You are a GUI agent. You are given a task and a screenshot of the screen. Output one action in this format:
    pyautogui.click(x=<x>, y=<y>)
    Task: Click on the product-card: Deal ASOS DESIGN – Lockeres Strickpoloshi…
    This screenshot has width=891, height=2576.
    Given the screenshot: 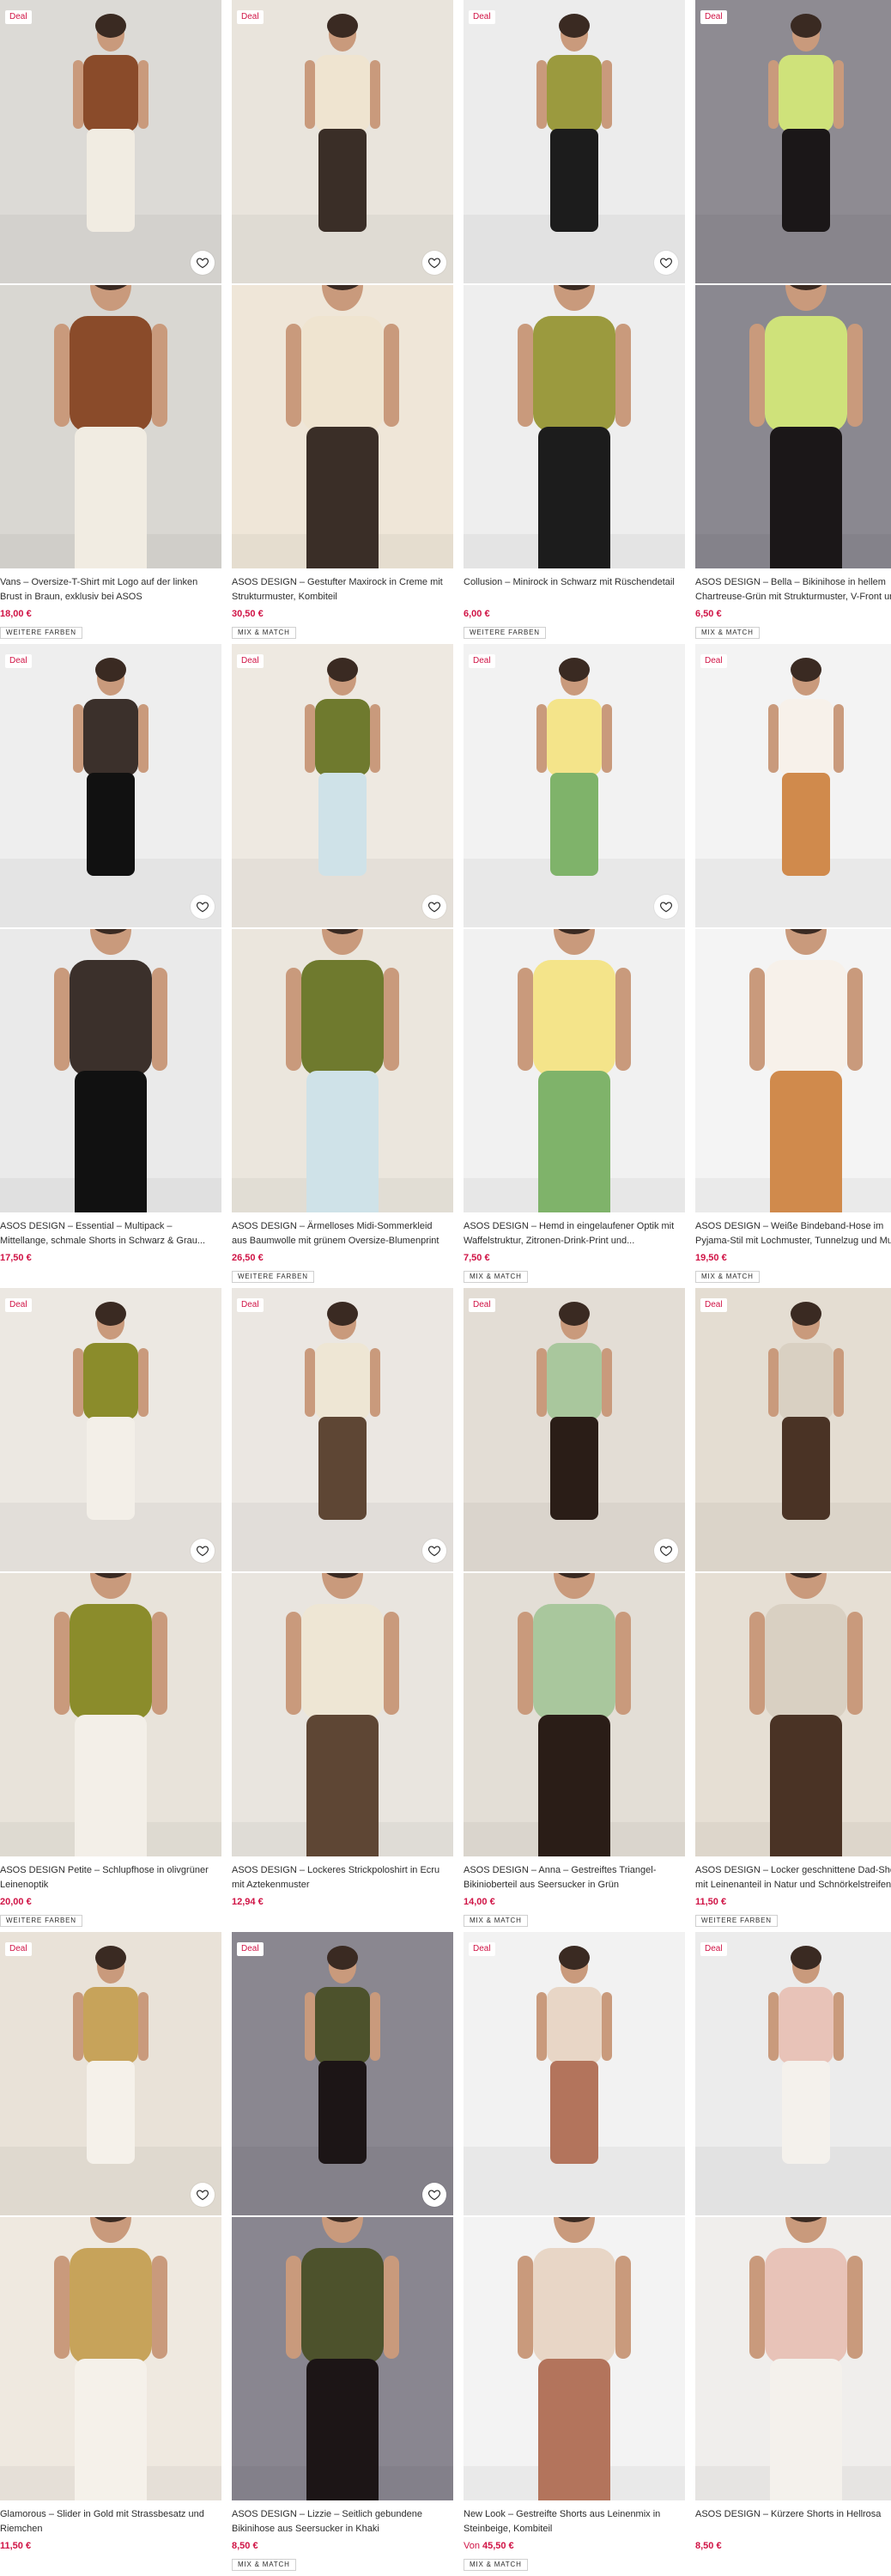 What is the action you would take?
    pyautogui.click(x=342, y=1610)
    